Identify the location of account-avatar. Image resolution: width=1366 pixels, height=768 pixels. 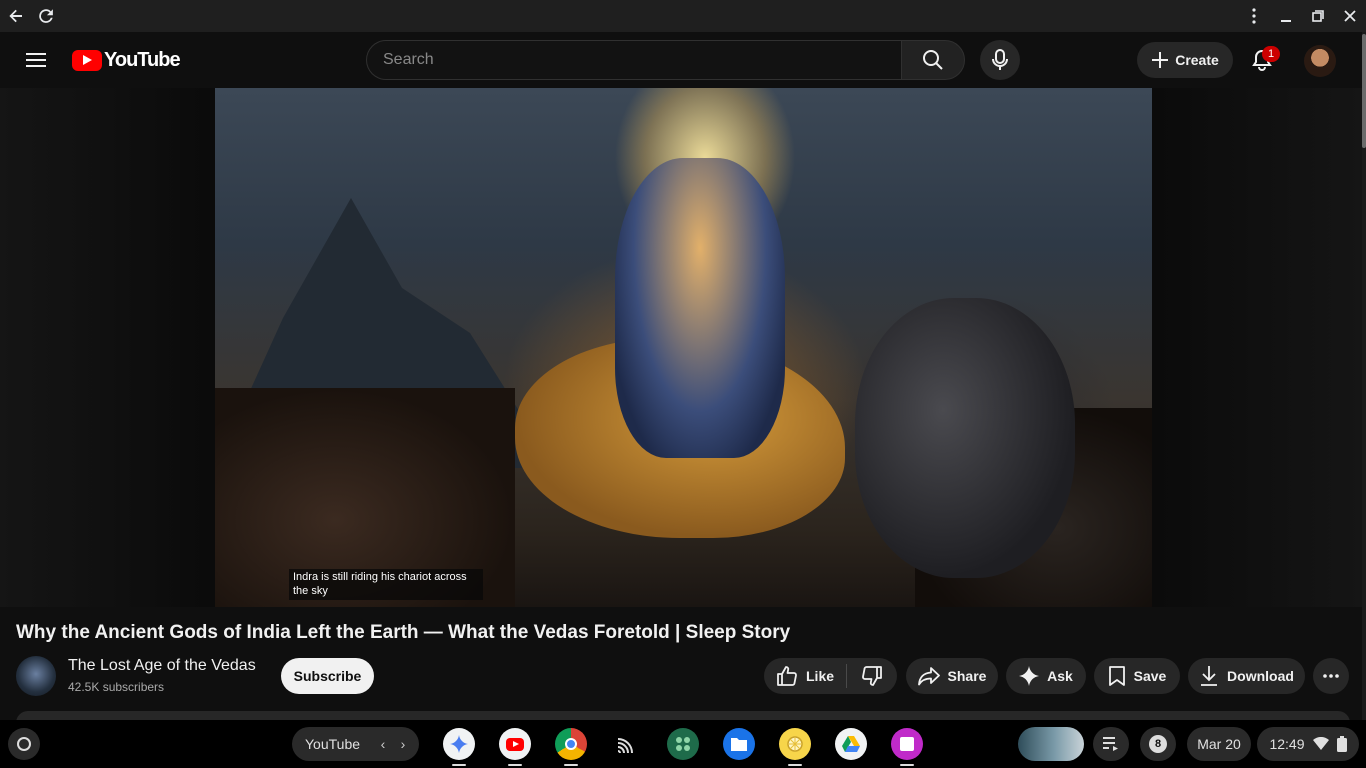
(1320, 61).